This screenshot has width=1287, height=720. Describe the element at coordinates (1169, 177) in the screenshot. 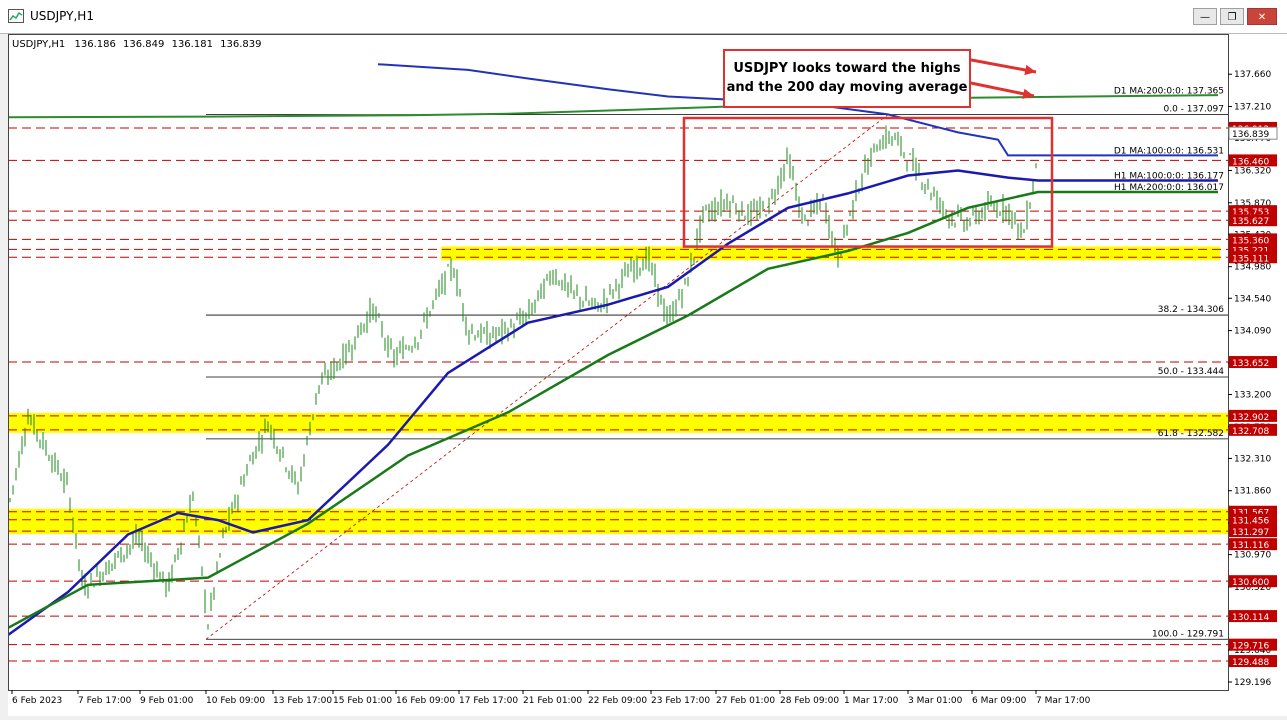

I see `ma-label: H1 MA:100:0:0: 136.177` at that location.